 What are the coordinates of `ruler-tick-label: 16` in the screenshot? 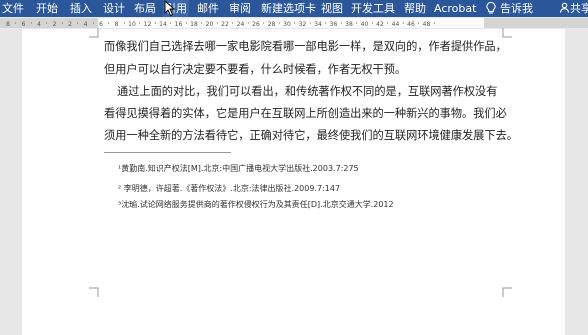 It's located at (179, 24).